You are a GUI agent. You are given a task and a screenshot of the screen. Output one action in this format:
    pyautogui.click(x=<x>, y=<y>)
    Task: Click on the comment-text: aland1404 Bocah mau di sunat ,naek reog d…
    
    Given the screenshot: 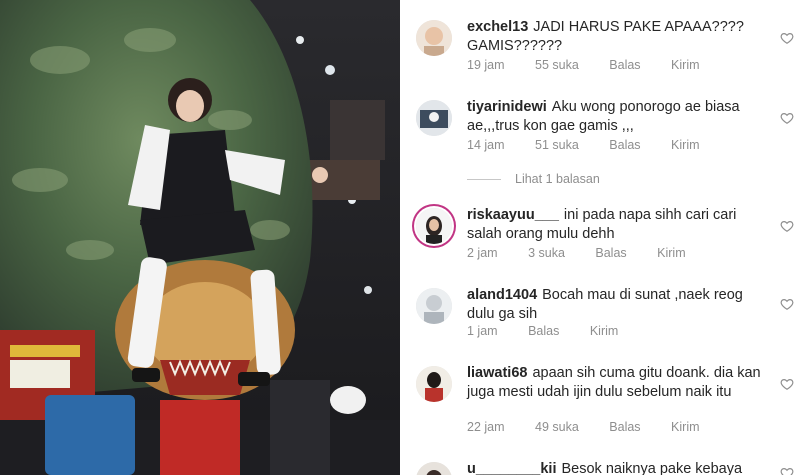 What is the action you would take?
    pyautogui.click(x=615, y=305)
    